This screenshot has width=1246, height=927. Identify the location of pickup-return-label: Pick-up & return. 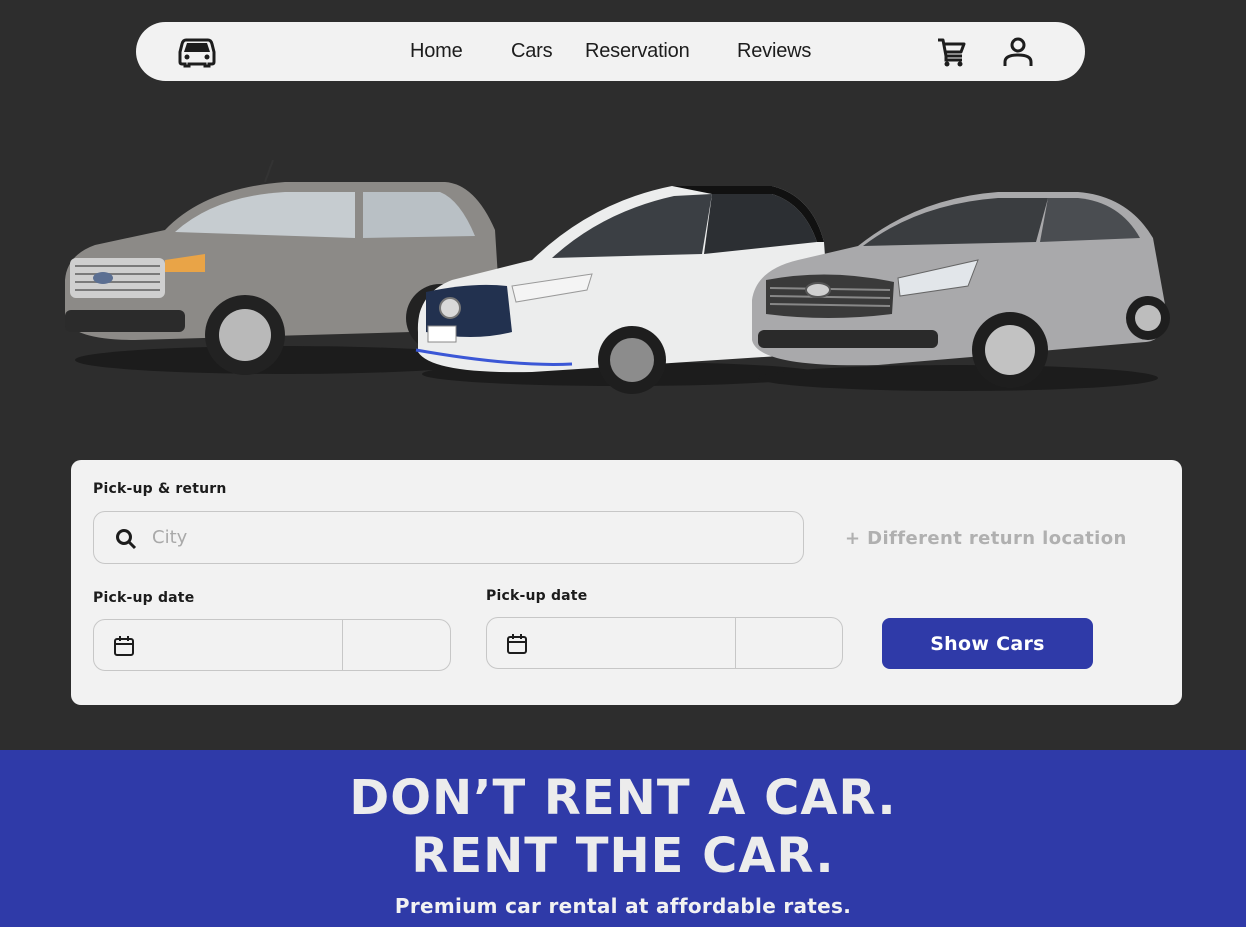
(160, 489).